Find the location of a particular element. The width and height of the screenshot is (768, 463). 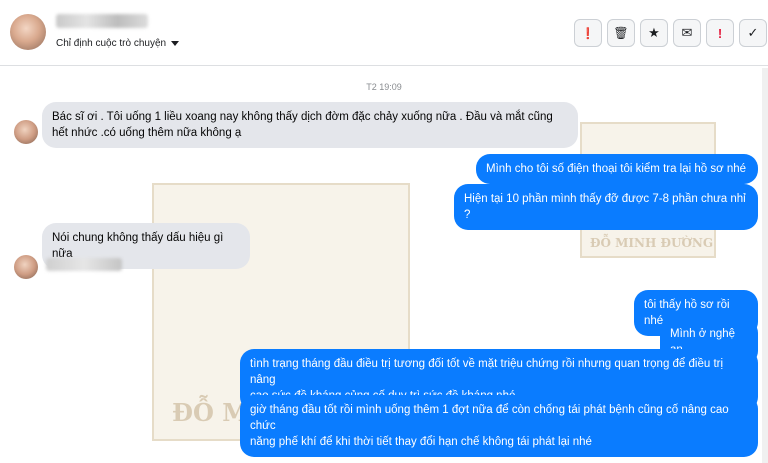

message-line: hết nhức .có uống thêm nữa không ạ is located at coordinates (147, 133).